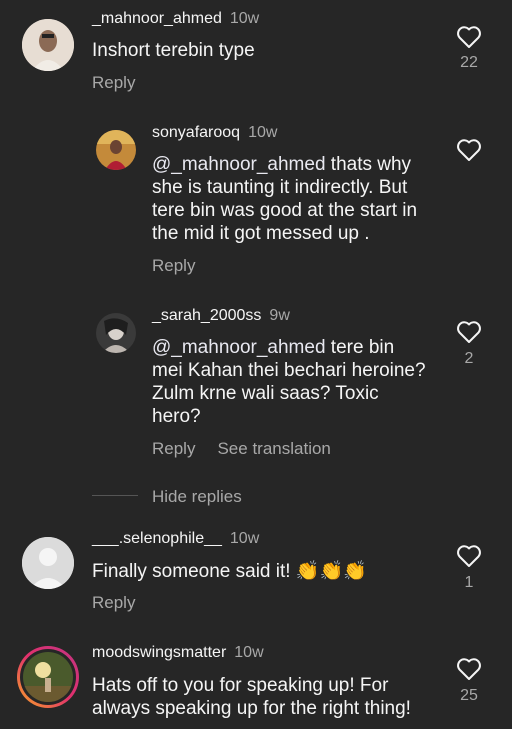 The image size is (512, 729). I want to click on username: sonyafarooq 10w, so click(214, 133).